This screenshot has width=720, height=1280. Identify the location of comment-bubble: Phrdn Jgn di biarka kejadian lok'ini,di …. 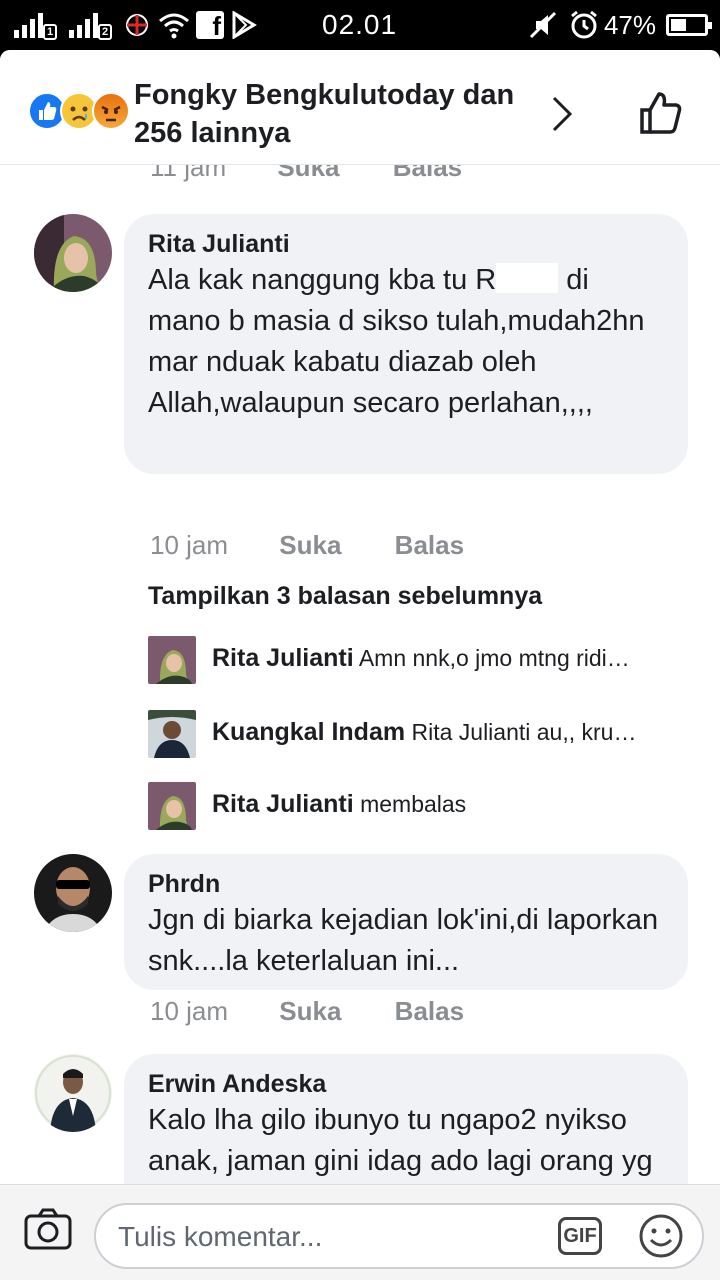
(406, 922).